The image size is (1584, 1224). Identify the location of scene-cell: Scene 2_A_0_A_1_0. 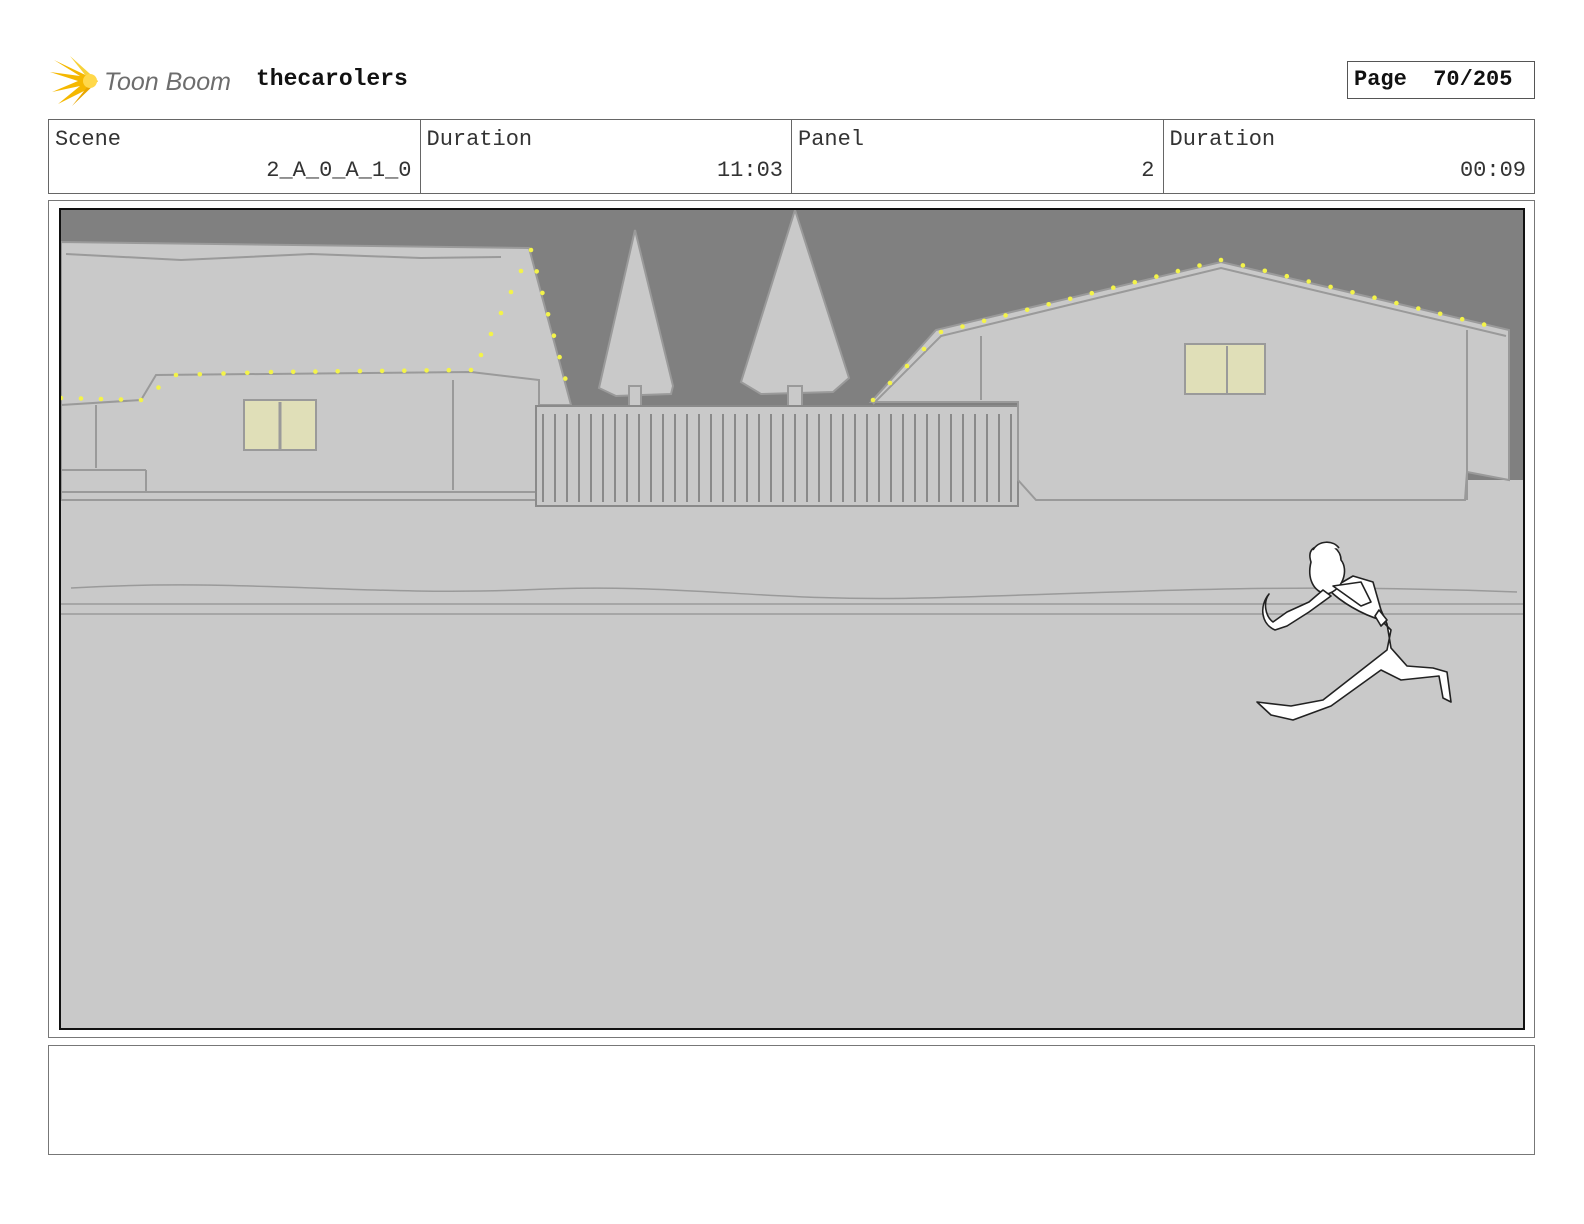
(235, 156).